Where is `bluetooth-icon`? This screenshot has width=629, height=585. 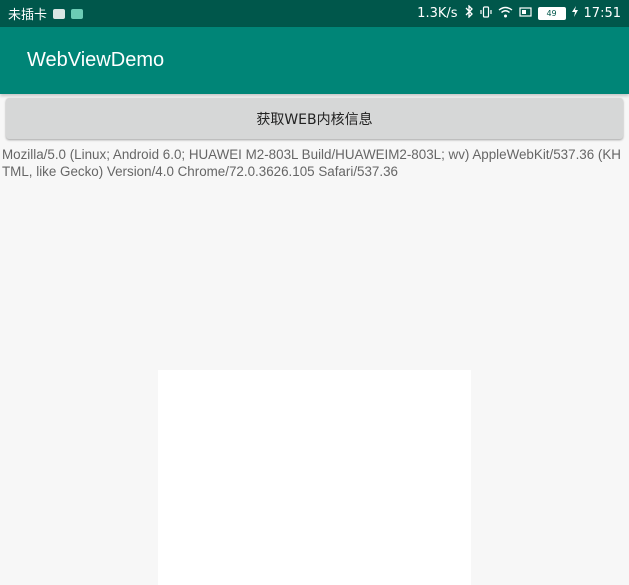
bluetooth-icon is located at coordinates (469, 13).